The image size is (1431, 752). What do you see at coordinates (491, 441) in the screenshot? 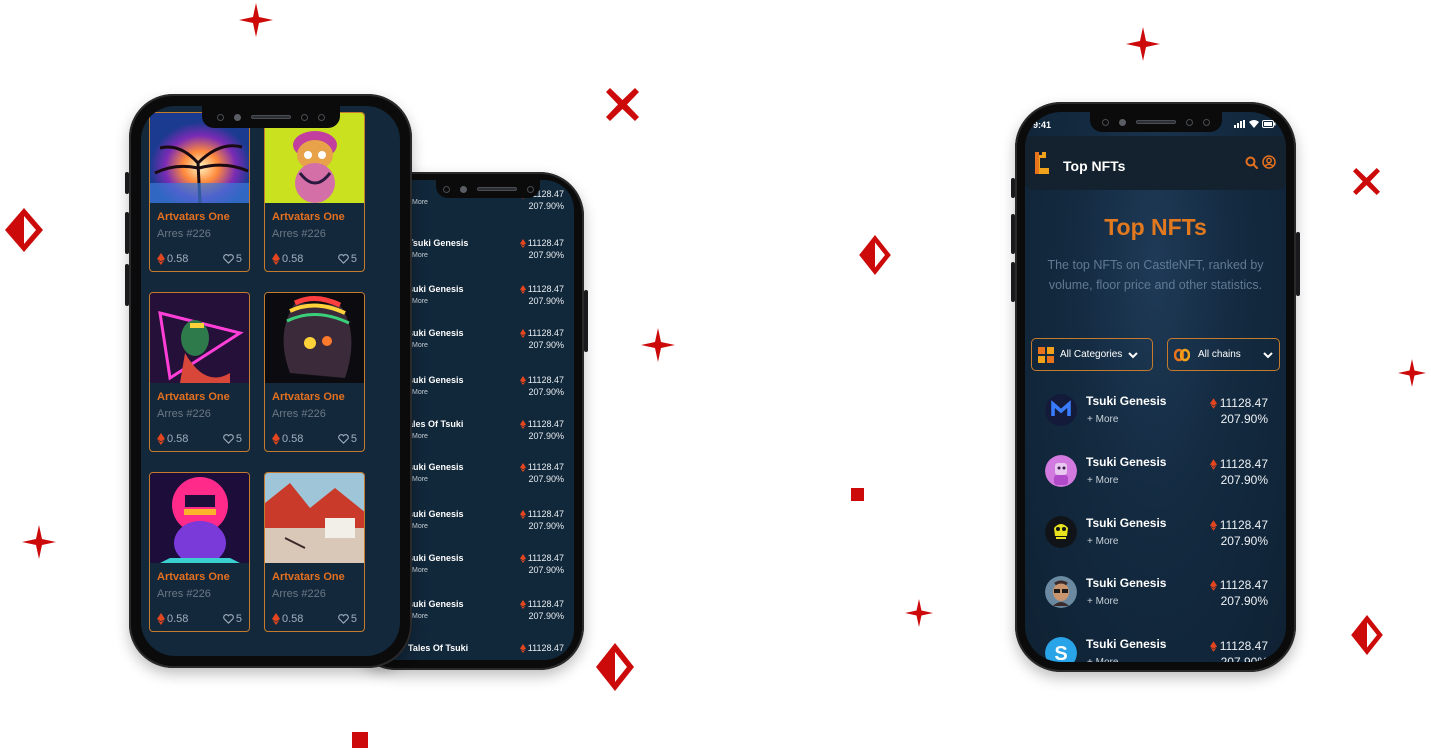
I see `list-item: ales Of Tsuki More 11128.47 207.90%` at bounding box center [491, 441].